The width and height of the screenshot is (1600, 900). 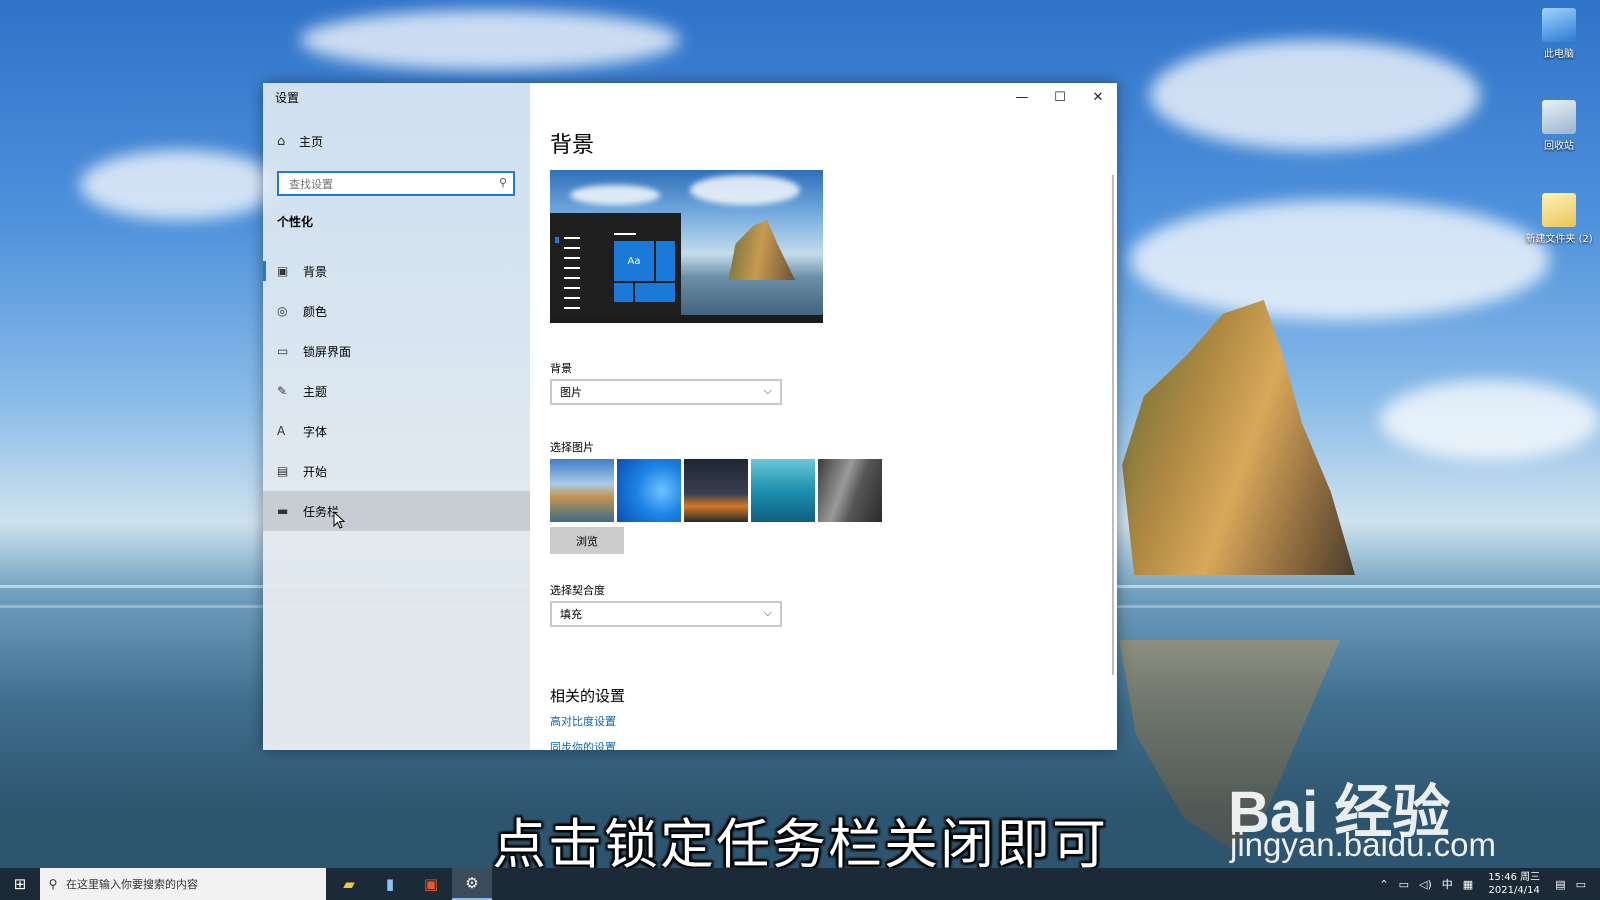 What do you see at coordinates (396, 431) in the screenshot?
I see `sidebar-item-fonts: A 字体` at bounding box center [396, 431].